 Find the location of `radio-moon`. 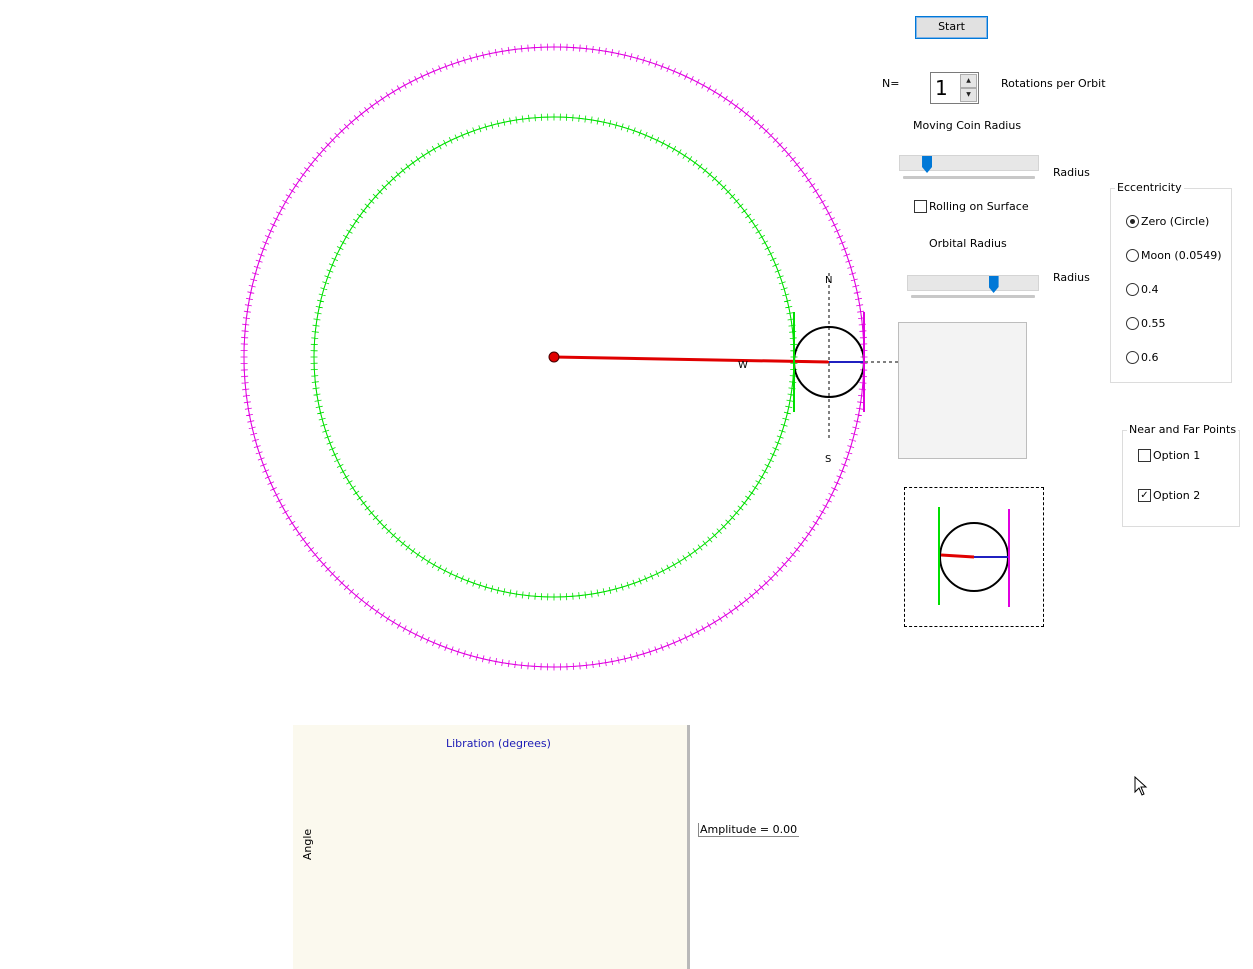

radio-moon is located at coordinates (1132, 255).